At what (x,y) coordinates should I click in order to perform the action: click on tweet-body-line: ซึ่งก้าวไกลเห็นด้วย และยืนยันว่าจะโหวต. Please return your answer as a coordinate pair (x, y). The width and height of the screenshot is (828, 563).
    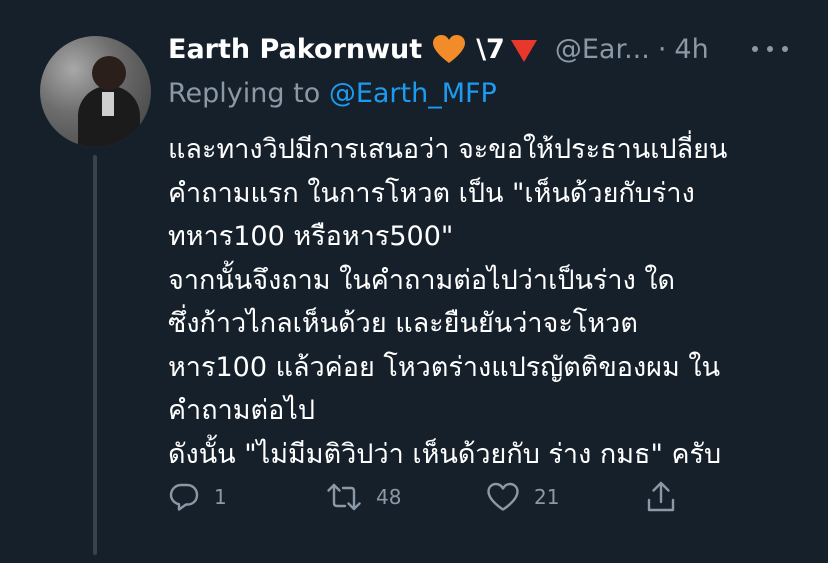
    Looking at the image, I should click on (403, 323).